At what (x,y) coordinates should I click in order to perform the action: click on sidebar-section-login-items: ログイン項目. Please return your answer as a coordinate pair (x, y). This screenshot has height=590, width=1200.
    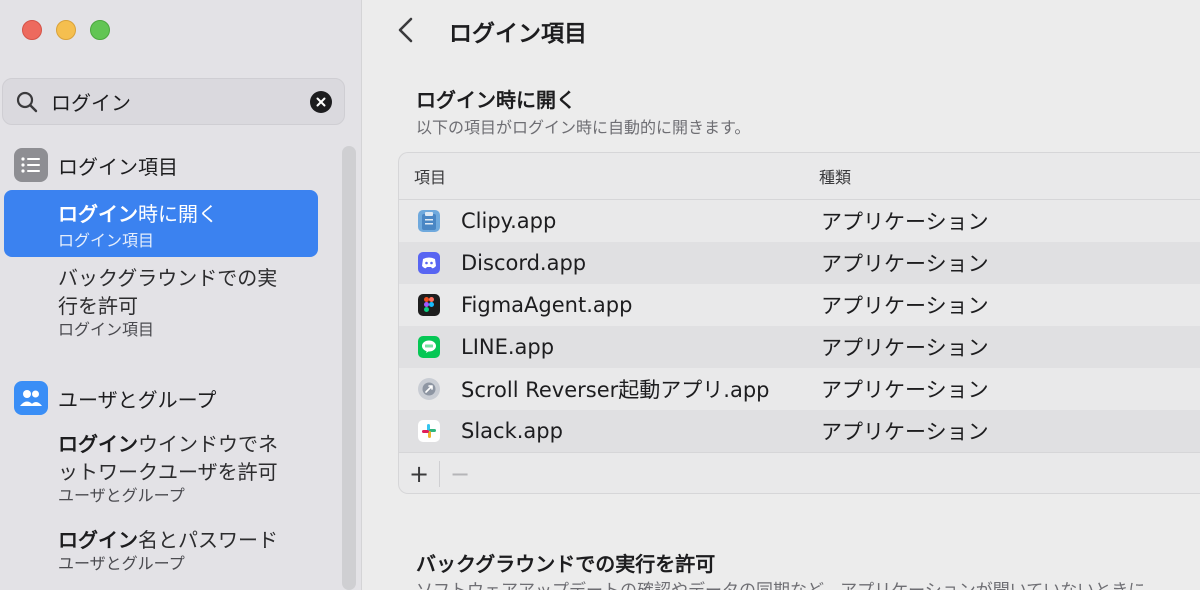
    Looking at the image, I should click on (96, 165).